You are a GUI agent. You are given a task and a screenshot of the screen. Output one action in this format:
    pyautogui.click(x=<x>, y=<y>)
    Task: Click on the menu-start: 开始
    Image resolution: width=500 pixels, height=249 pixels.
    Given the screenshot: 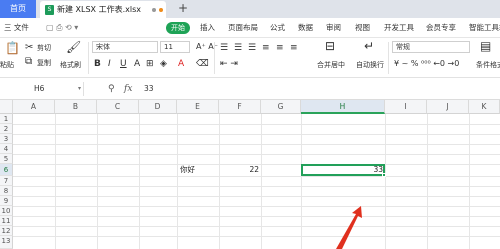 What is the action you would take?
    pyautogui.click(x=178, y=28)
    